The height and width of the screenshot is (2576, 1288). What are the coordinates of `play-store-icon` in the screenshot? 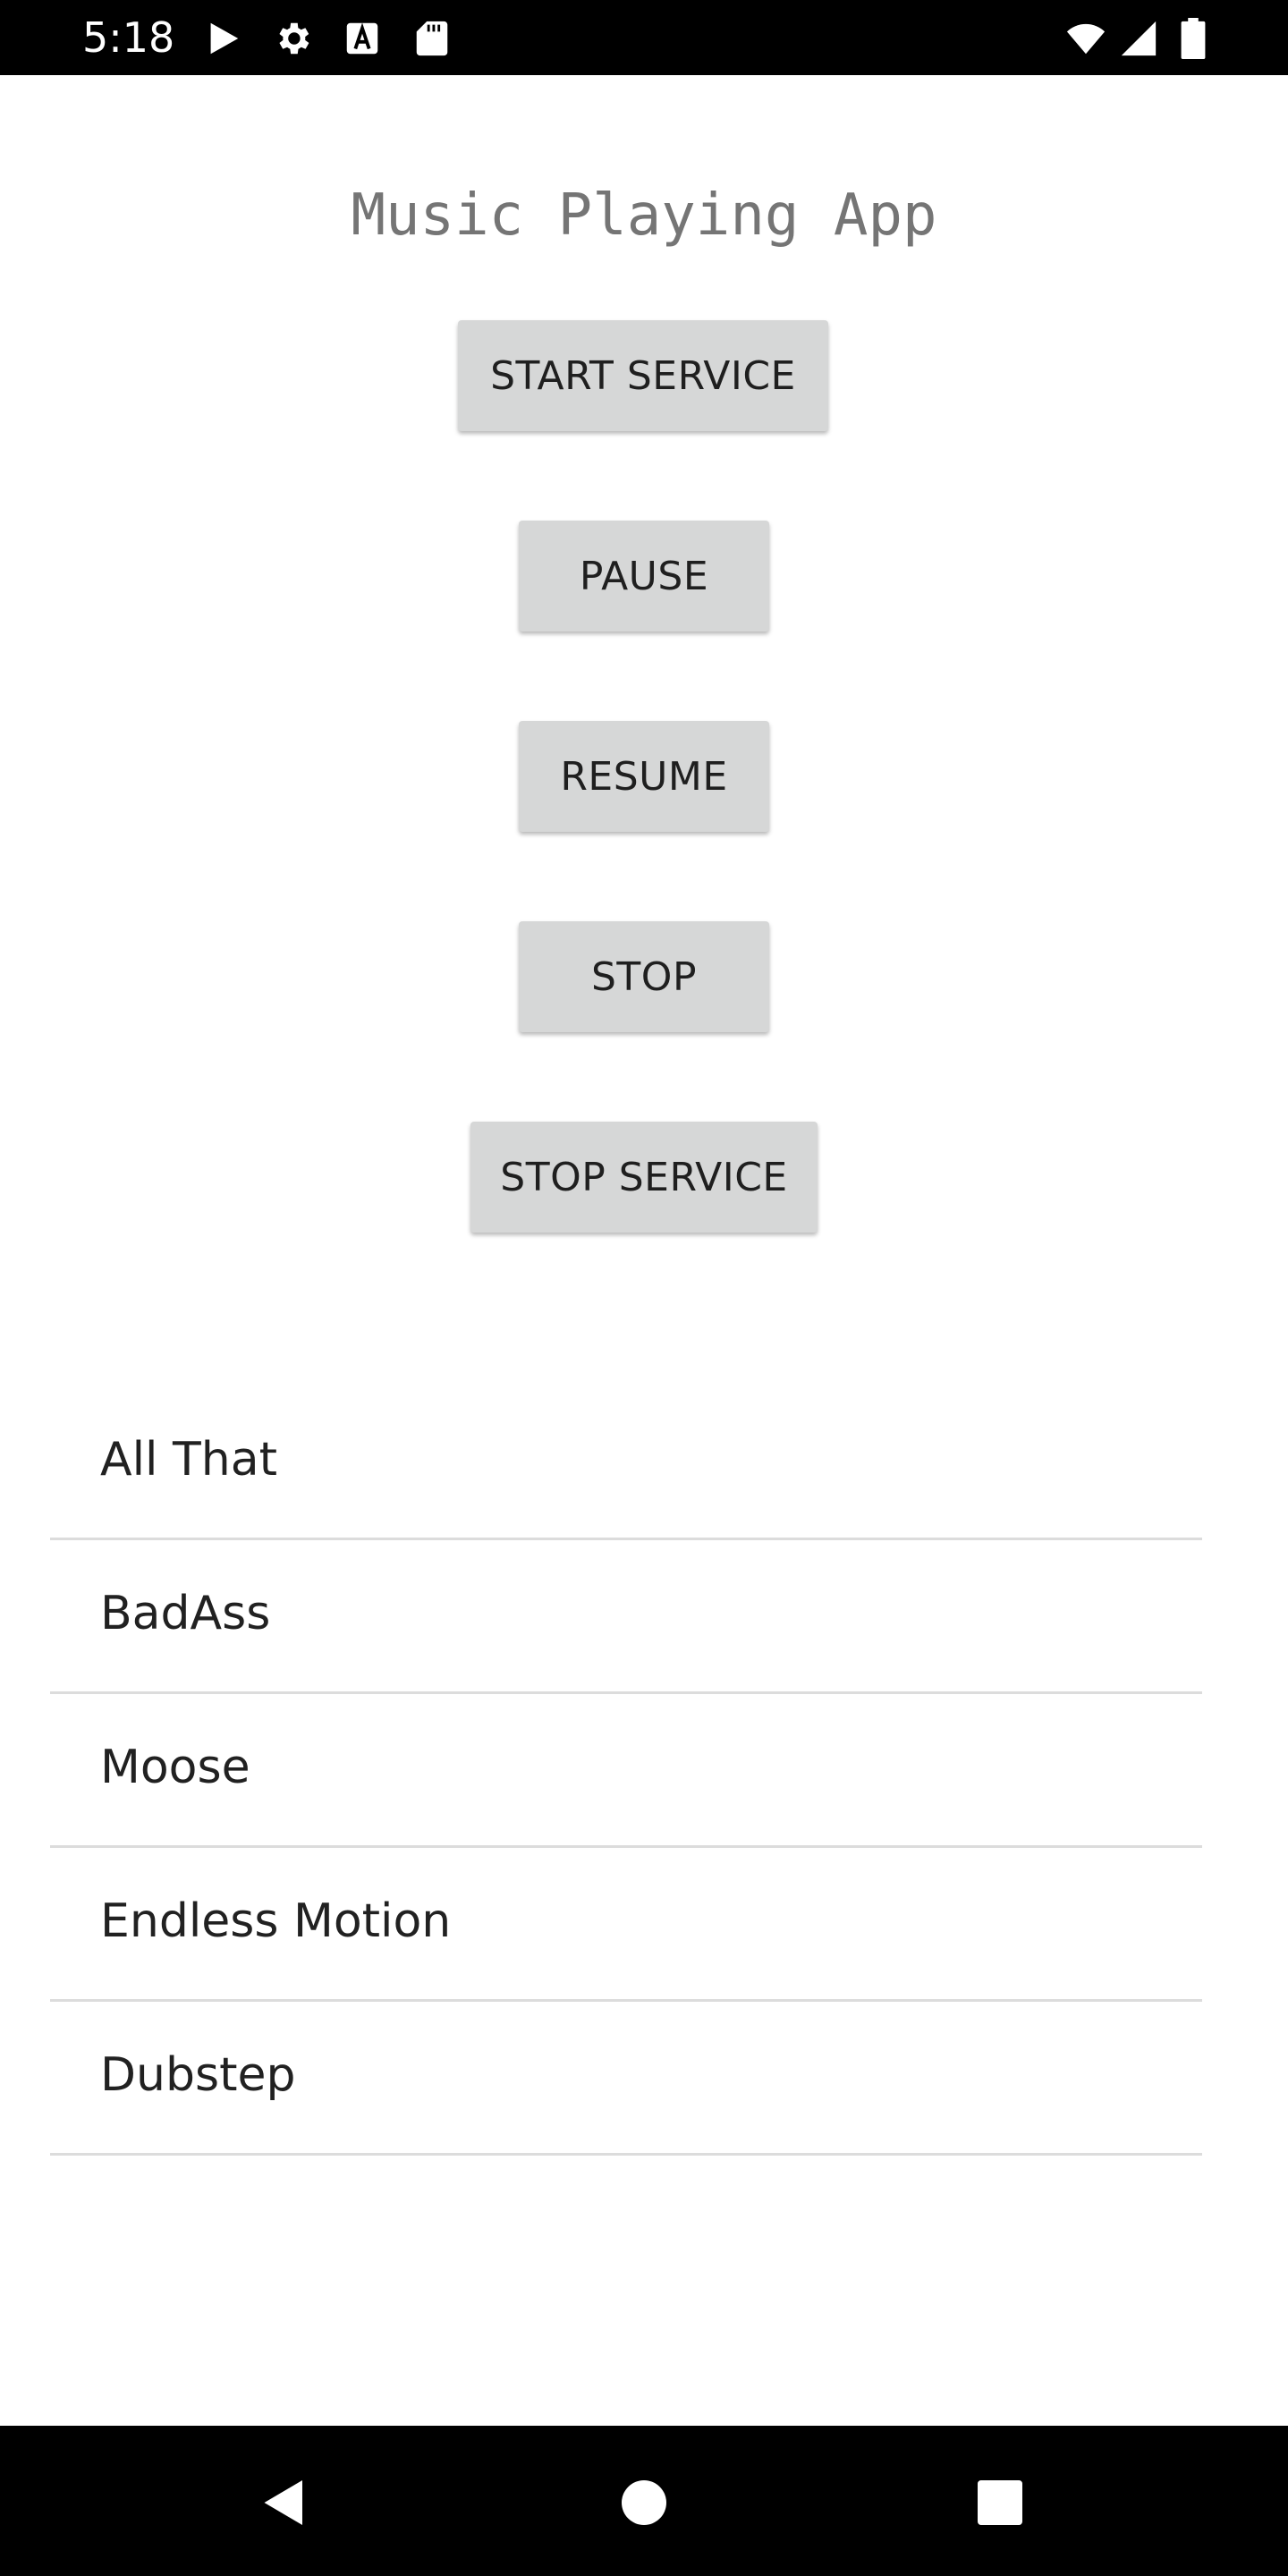 It's located at (224, 38).